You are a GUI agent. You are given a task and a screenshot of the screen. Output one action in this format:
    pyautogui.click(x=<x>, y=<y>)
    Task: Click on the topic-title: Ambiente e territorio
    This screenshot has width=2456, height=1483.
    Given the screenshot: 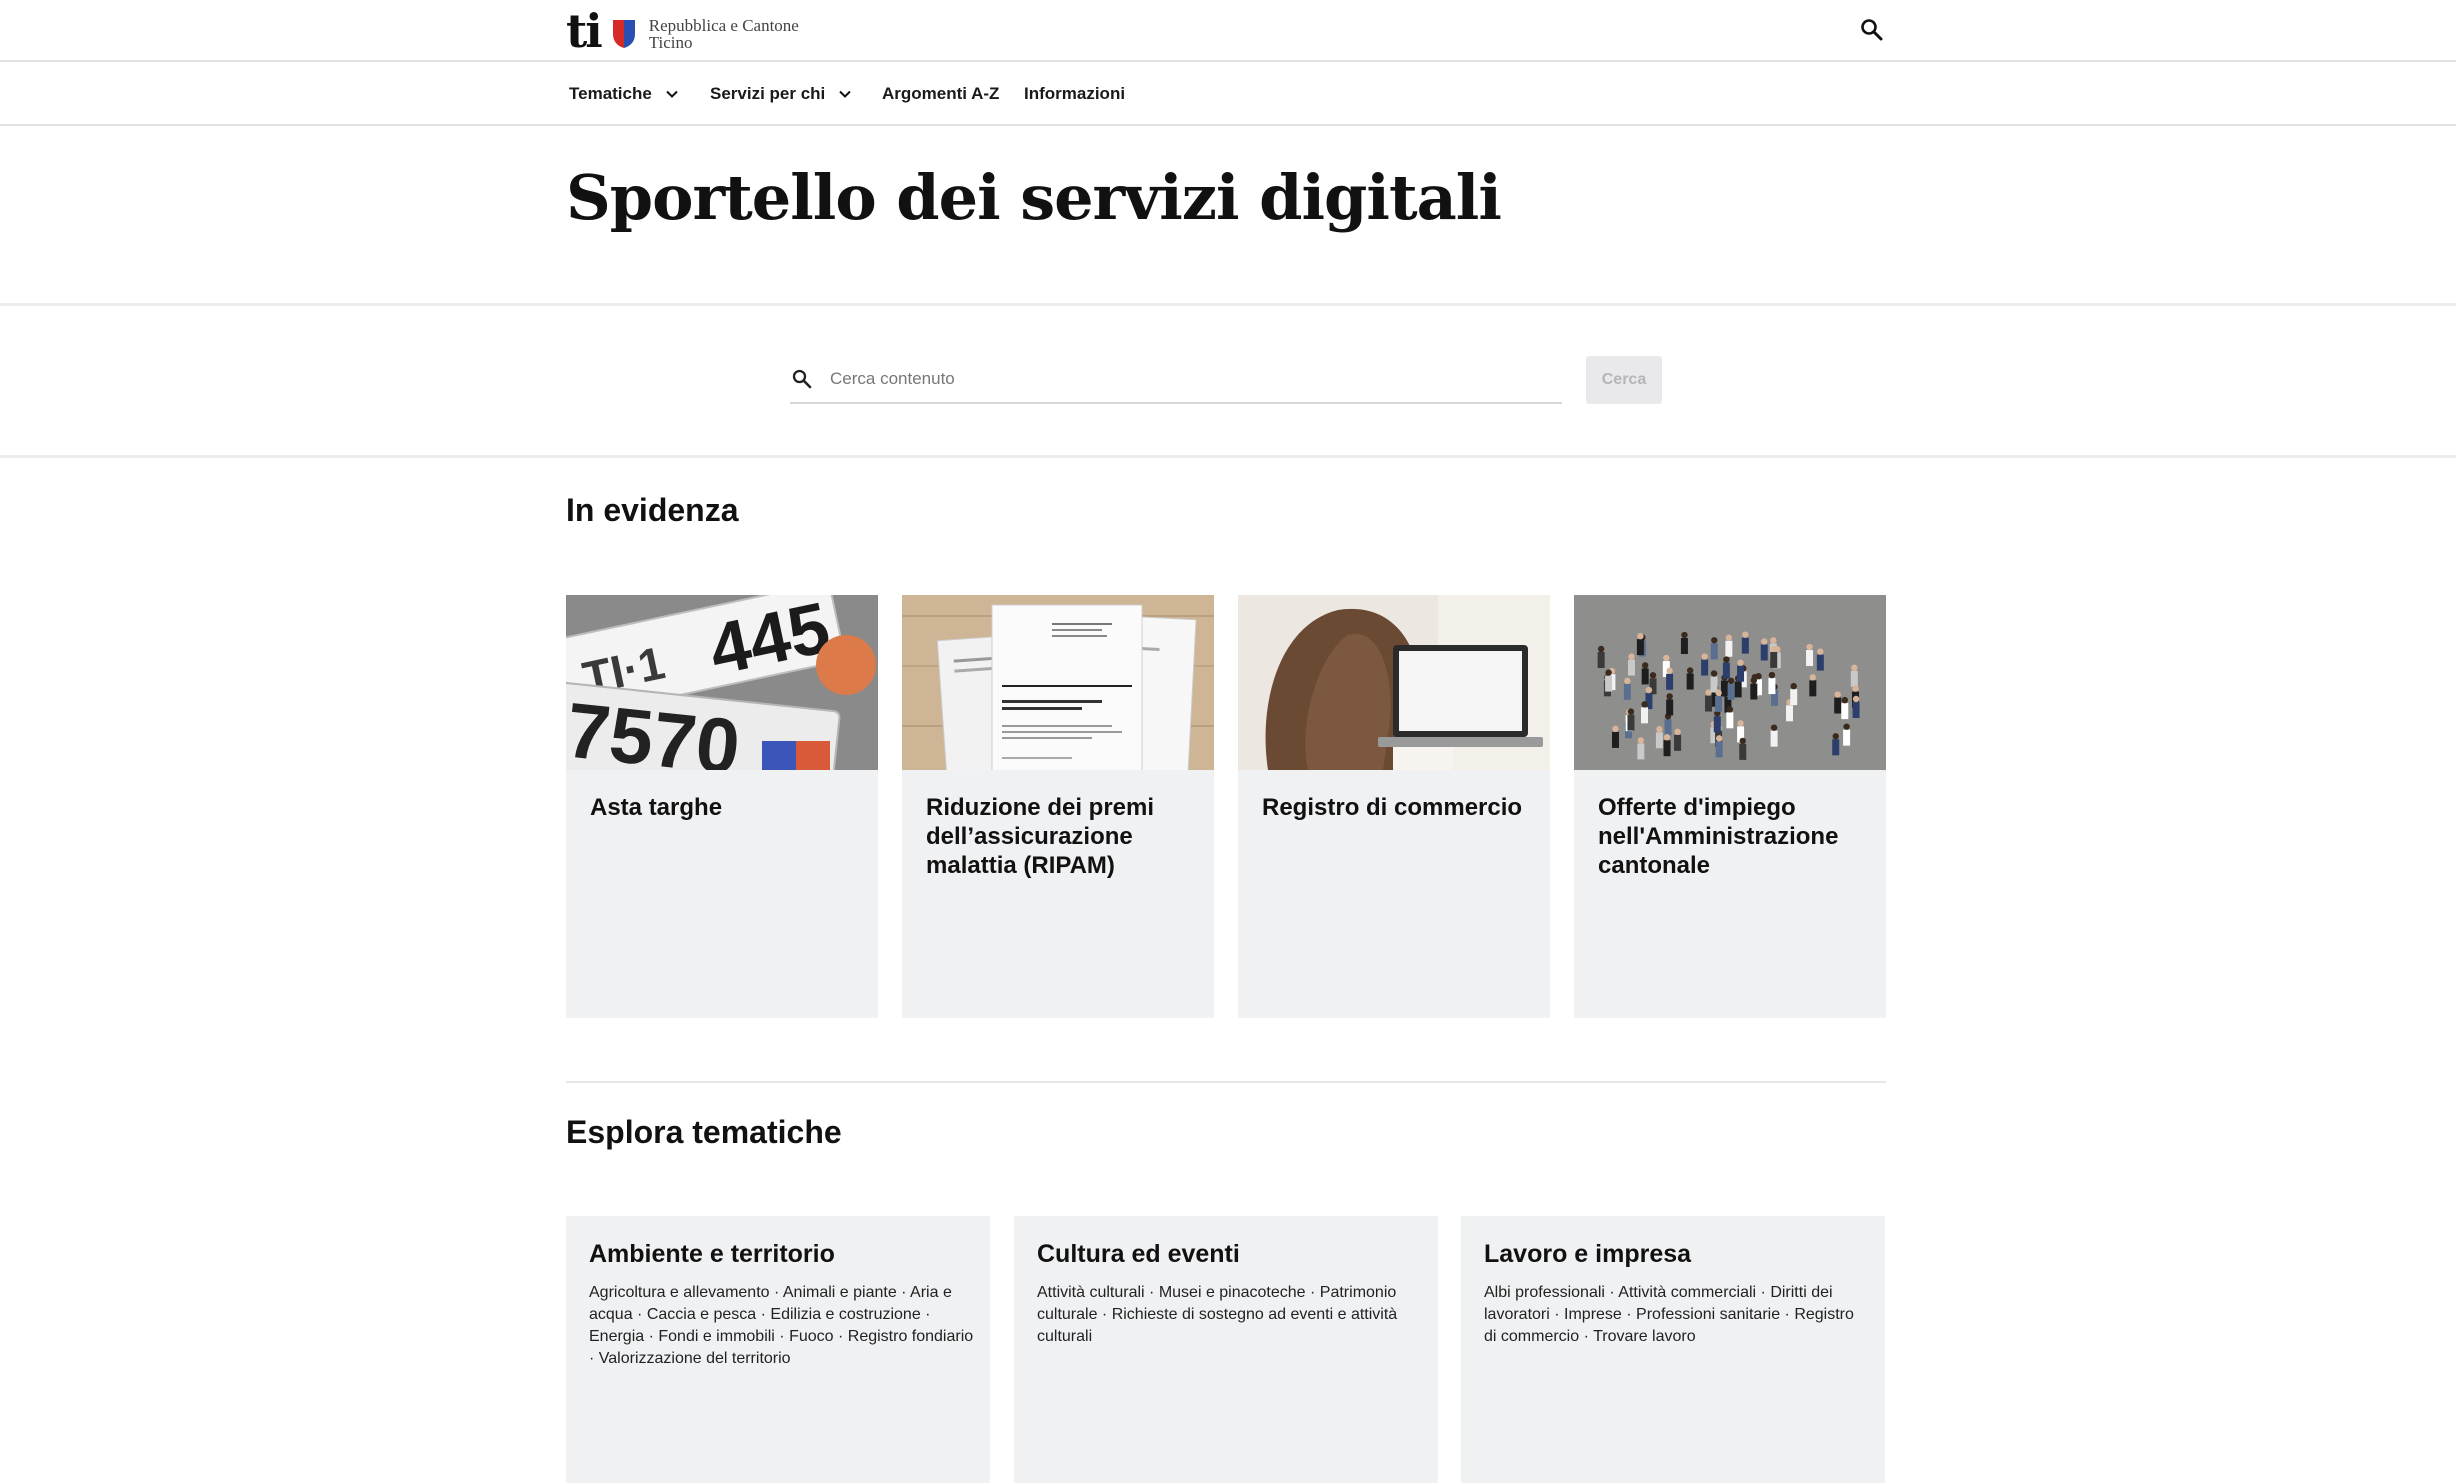 What is the action you would take?
    pyautogui.click(x=712, y=1254)
    